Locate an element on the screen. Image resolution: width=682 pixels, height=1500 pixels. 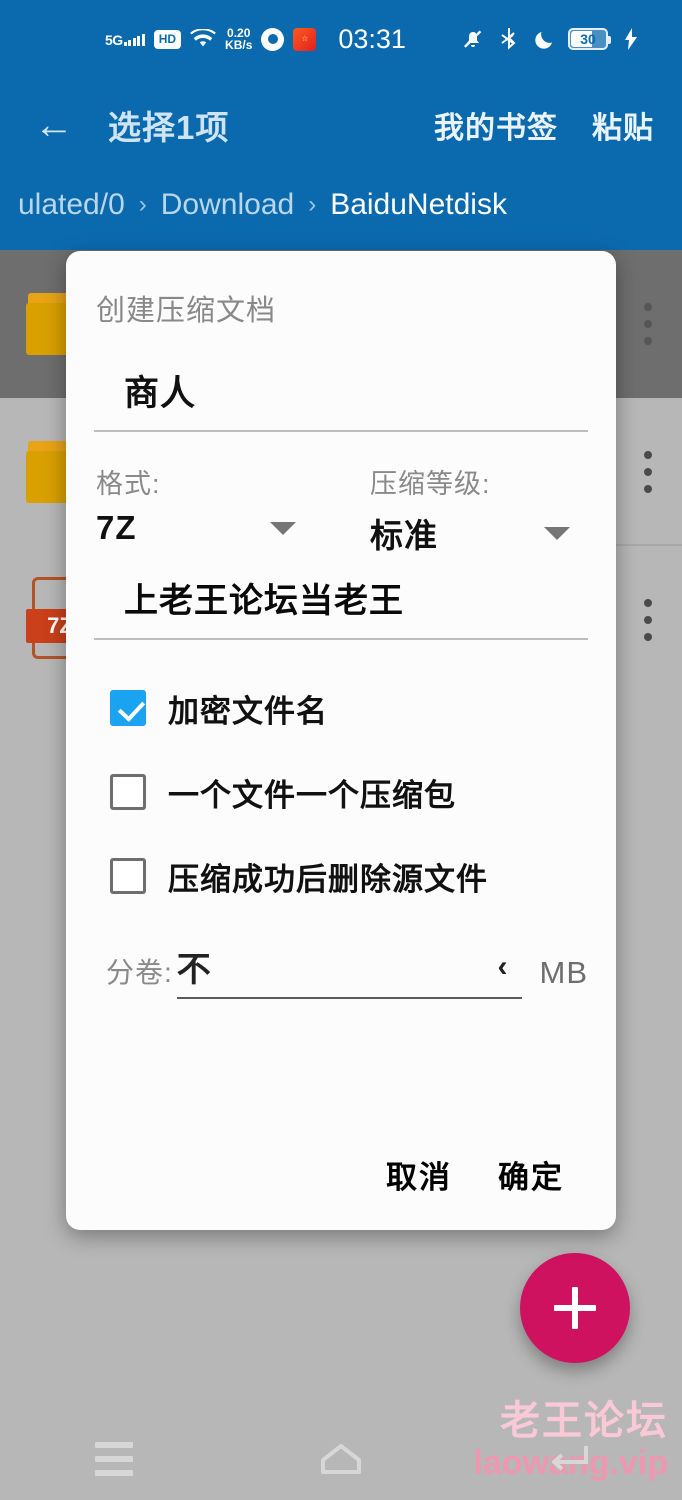
checkbox-label: 加密文件名 is located at coordinates (248, 711).